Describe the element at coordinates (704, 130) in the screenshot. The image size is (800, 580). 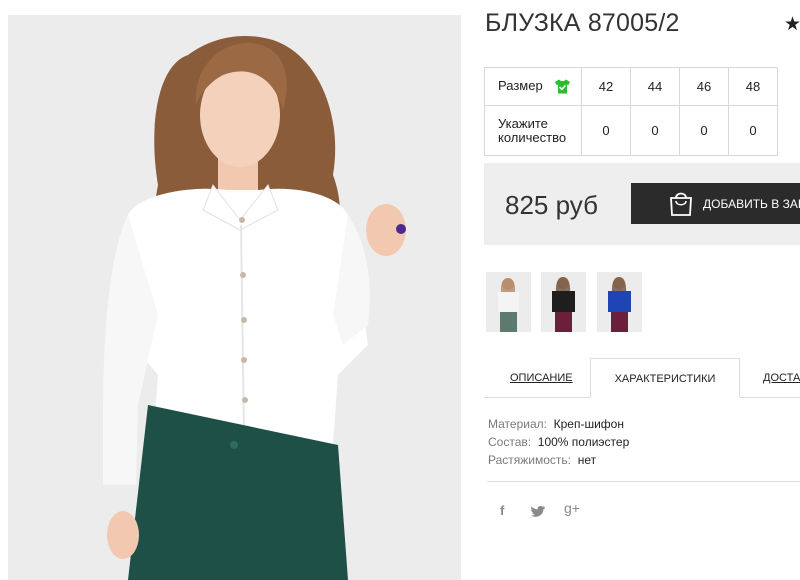
I see `quantity-input-46: 0` at that location.